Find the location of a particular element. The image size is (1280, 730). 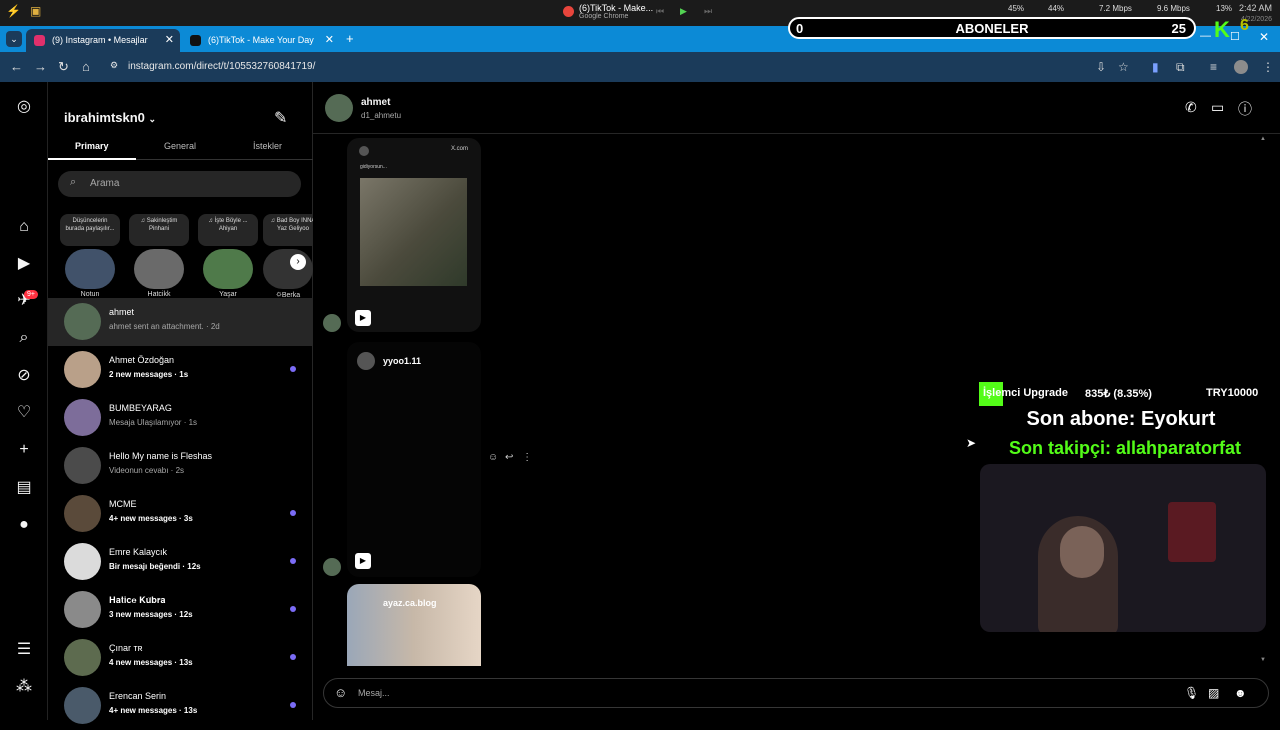

memory-stat: 44% is located at coordinates (1056, 8).